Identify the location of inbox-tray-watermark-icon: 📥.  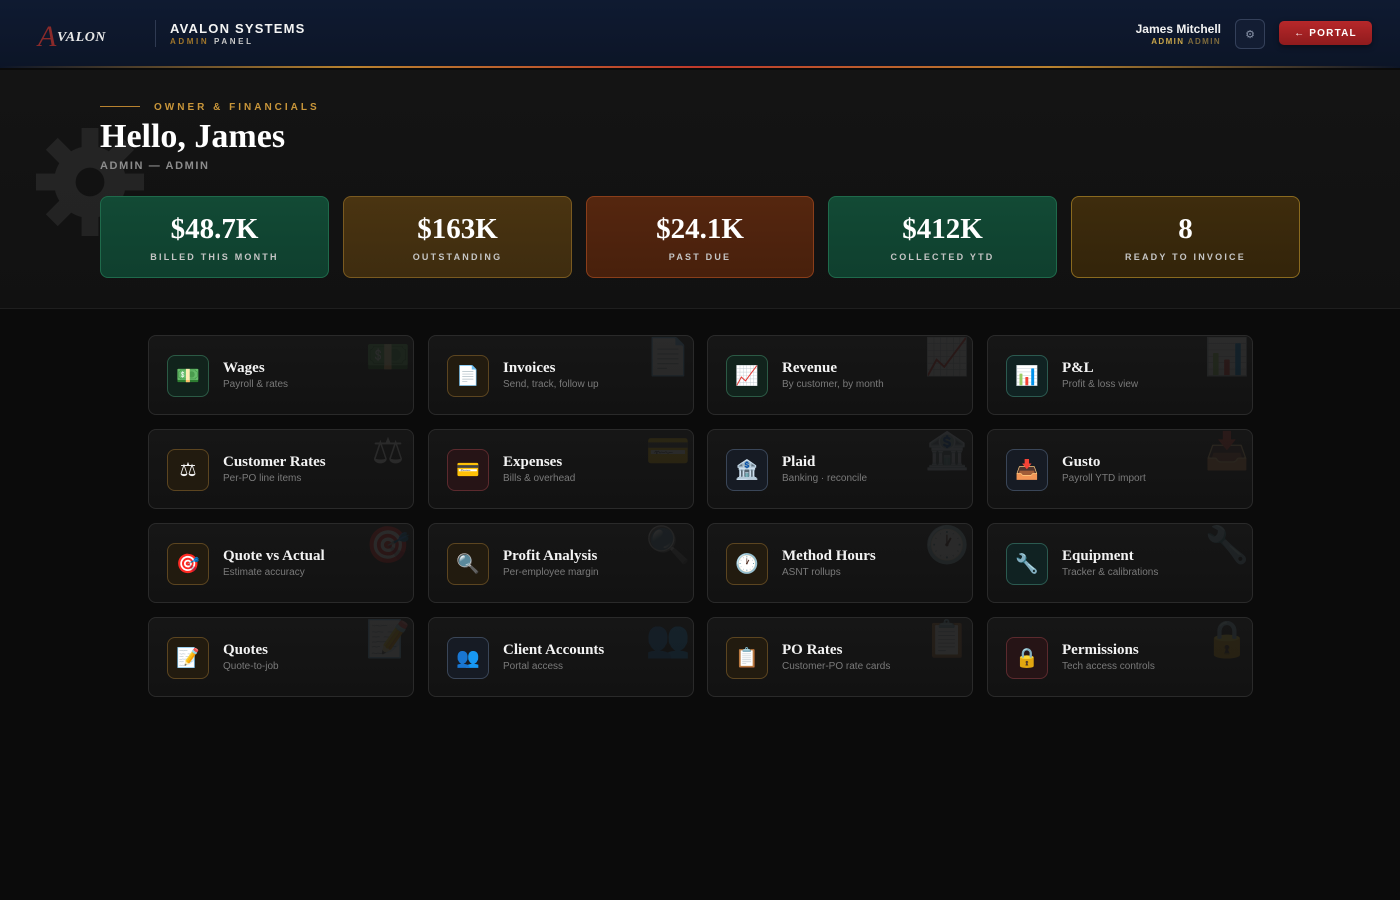
(1227, 450).